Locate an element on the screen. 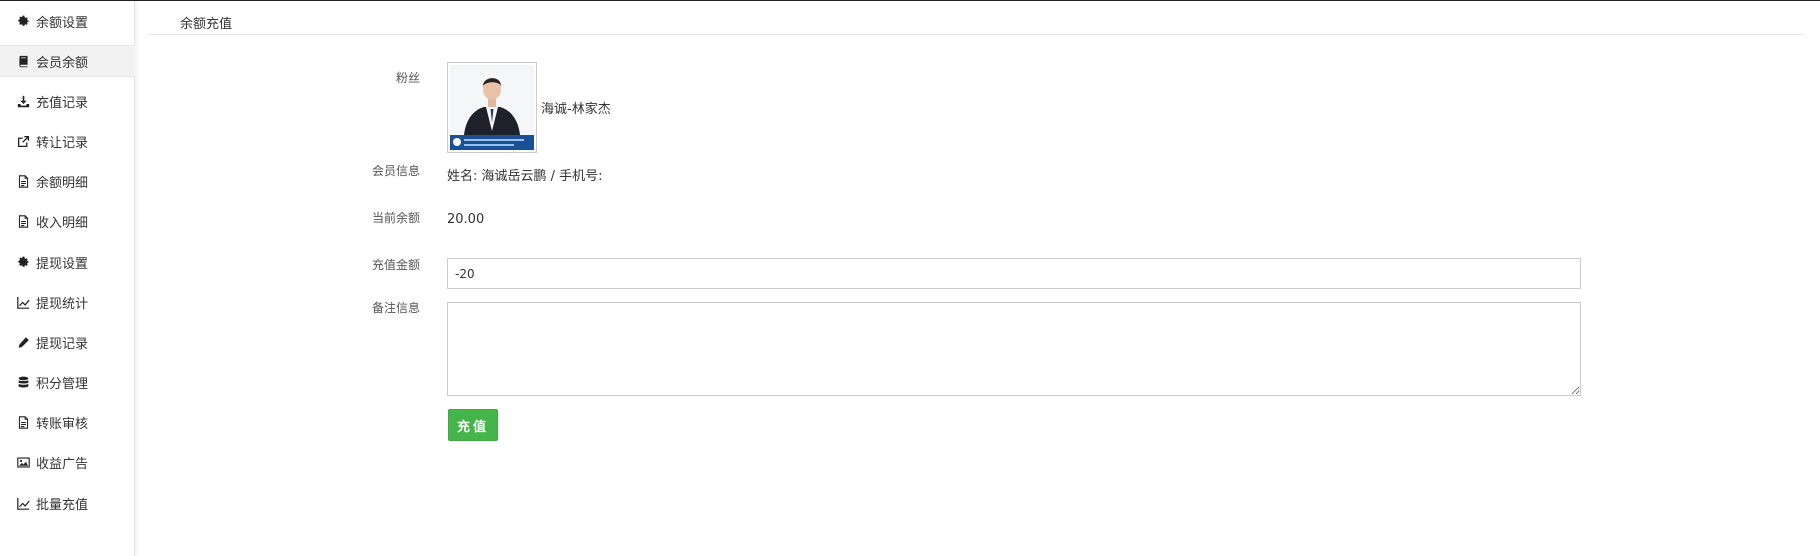 This screenshot has height=556, width=1820. sidebar-item-label: 会员余额 is located at coordinates (62, 63).